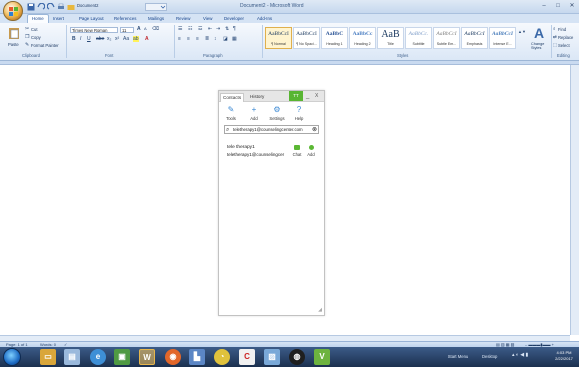 Image resolution: width=579 pixels, height=367 pixels. I want to click on document-icon: ▤, so click(72, 357).